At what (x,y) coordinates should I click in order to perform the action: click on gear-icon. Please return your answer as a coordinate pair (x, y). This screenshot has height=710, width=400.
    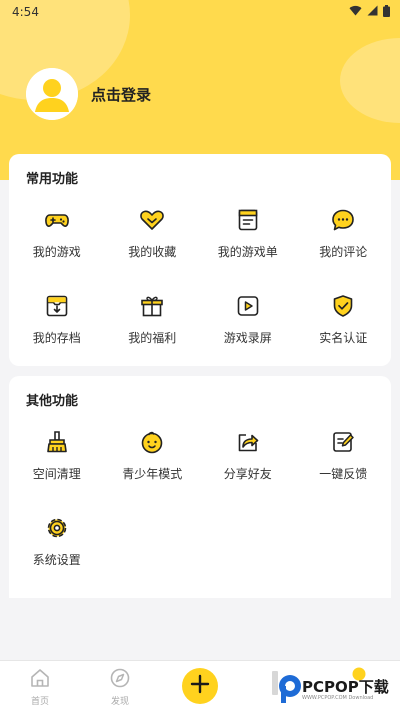
    Looking at the image, I should click on (57, 528).